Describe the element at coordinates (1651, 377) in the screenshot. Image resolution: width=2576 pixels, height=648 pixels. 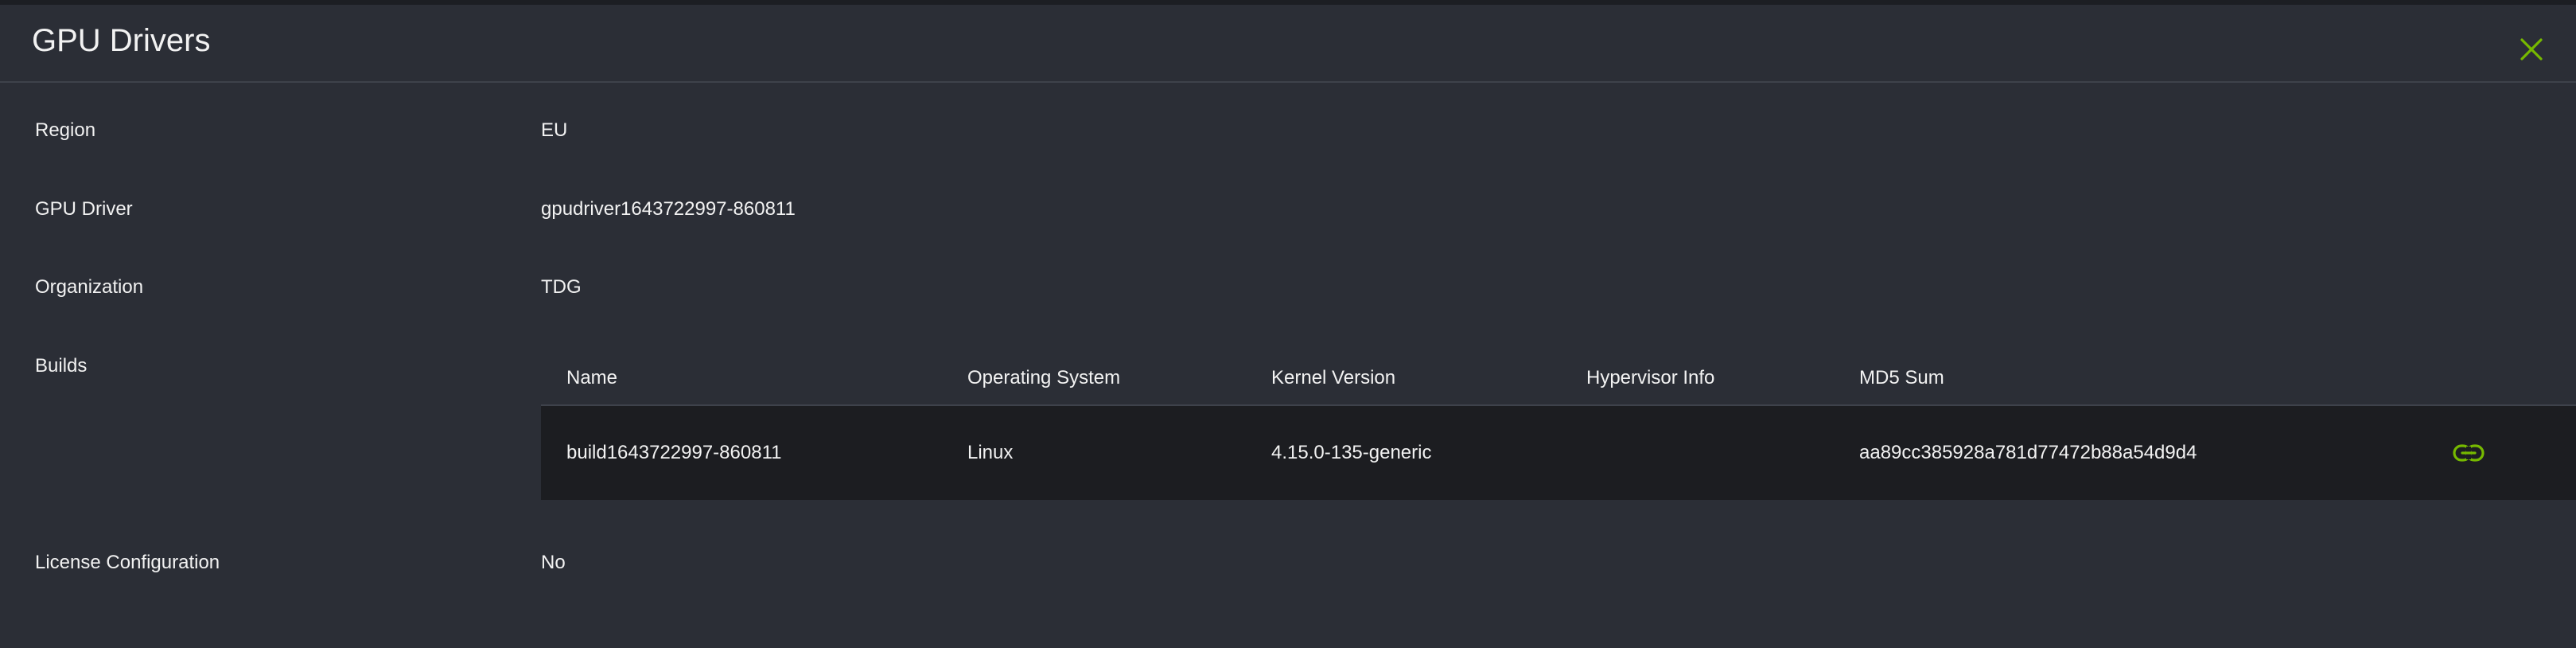
I see `column-header-hypervisor-info: Hypervisor Info` at that location.